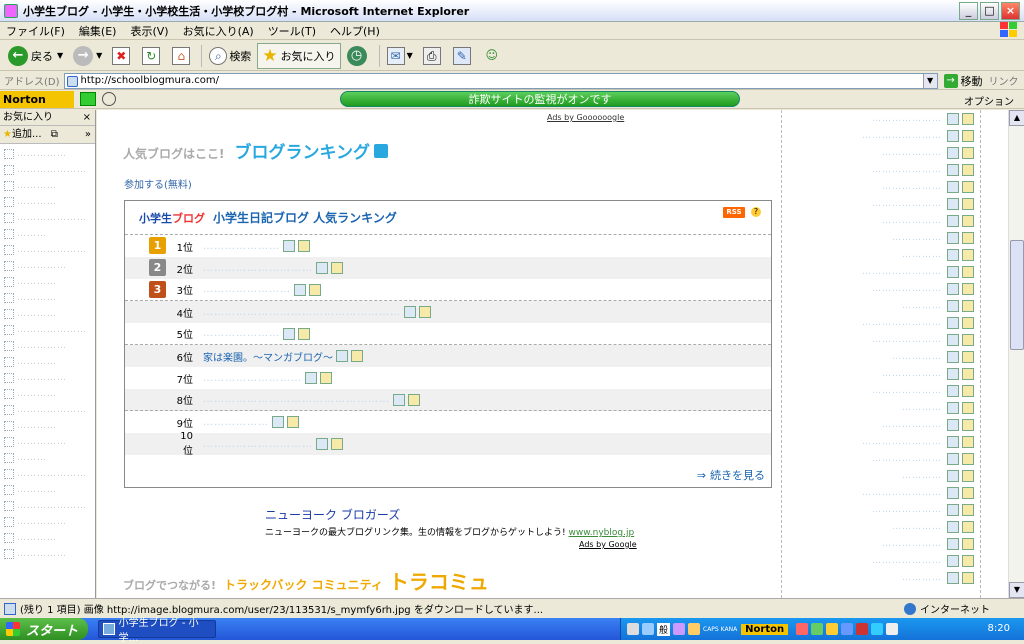 The image size is (1024, 644). I want to click on rss-badge: RSS, so click(734, 212).